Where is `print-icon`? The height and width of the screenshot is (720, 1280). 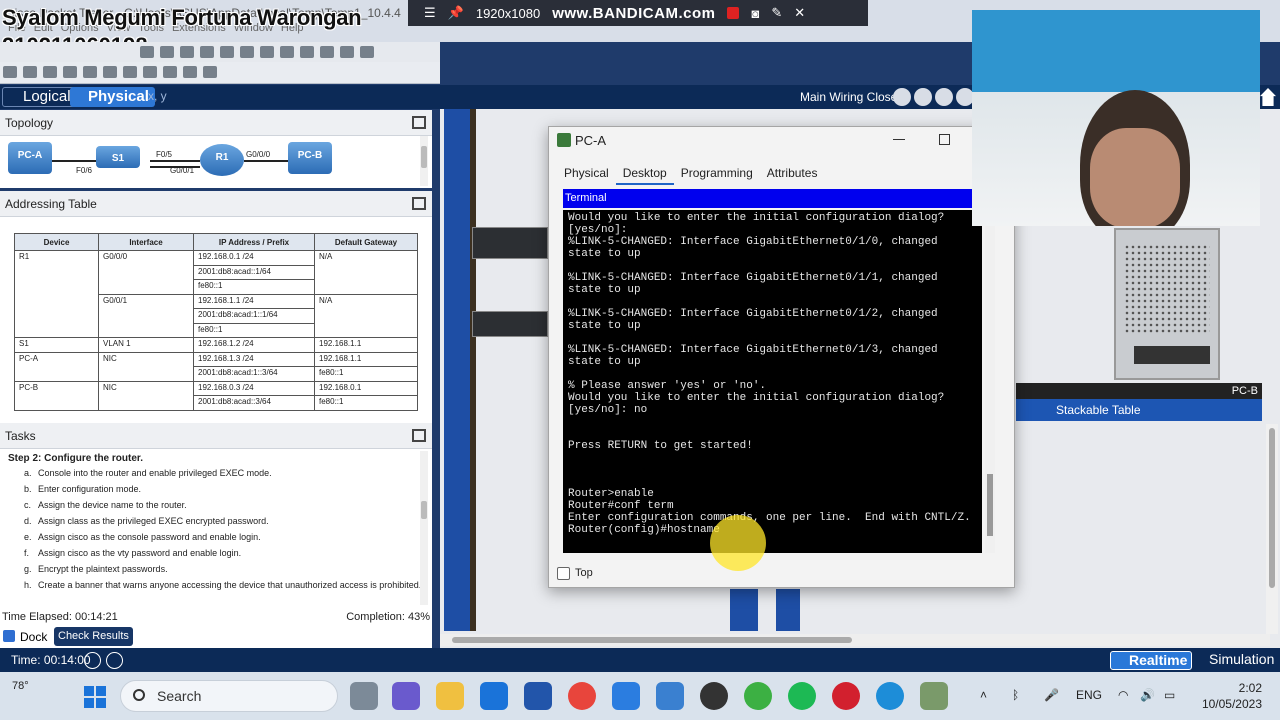 print-icon is located at coordinates (147, 52).